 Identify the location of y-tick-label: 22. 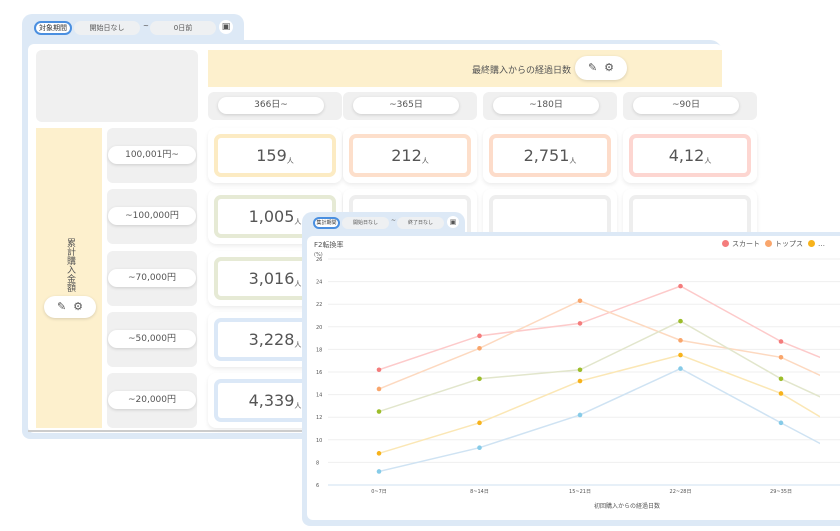
(319, 305).